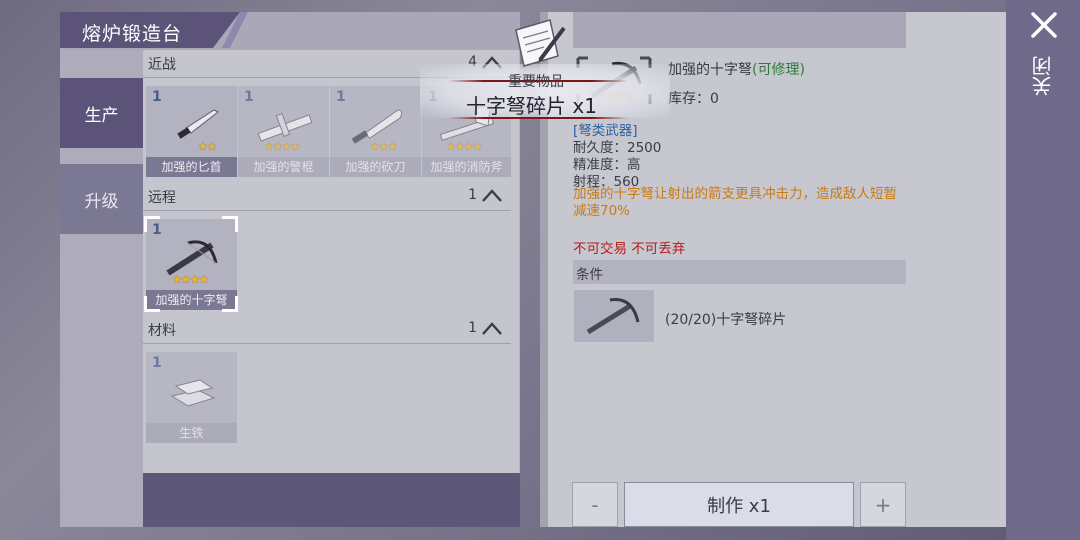  I want to click on item-card-baton: 1 ★★★★ 加强的警棍, so click(283, 131).